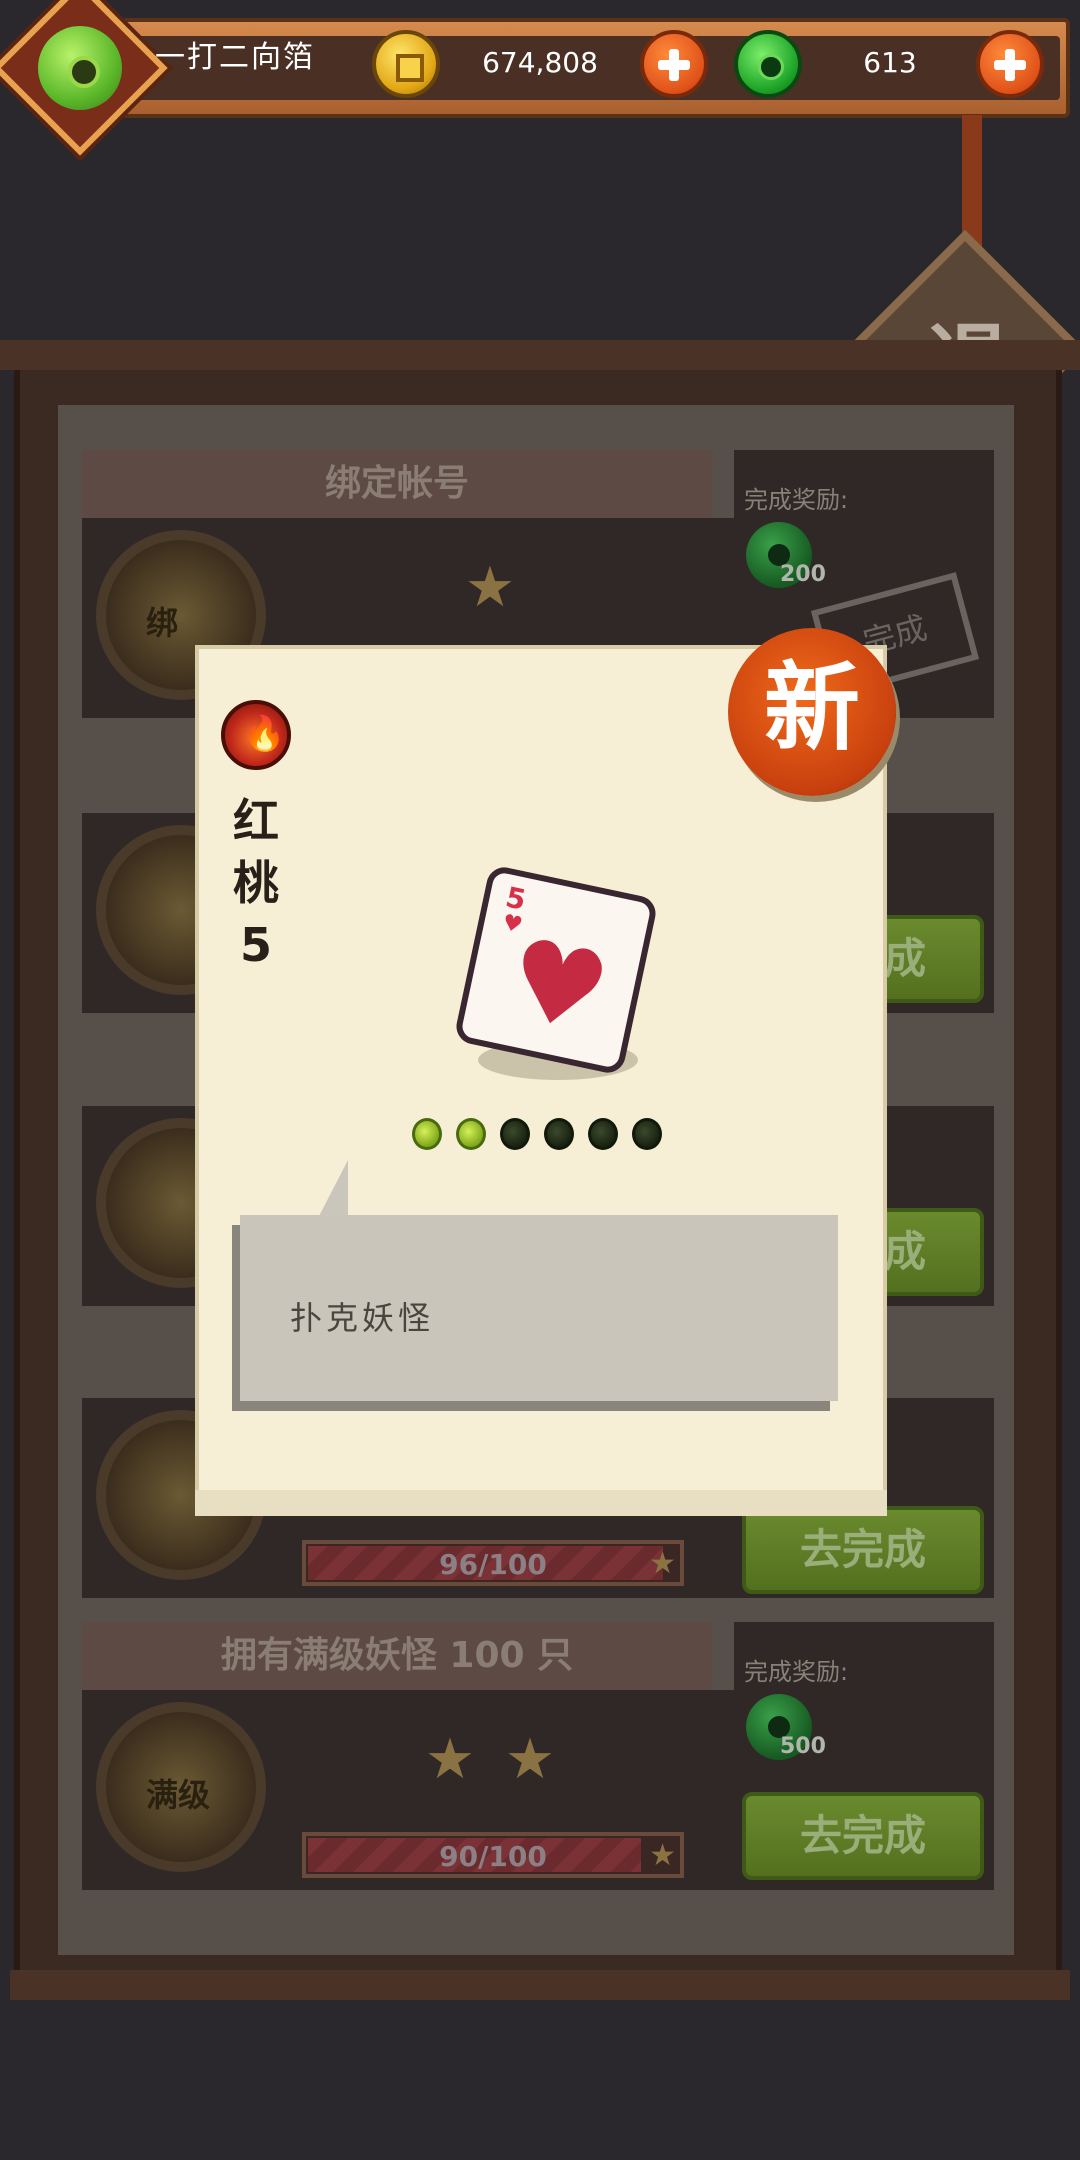 This screenshot has height=2160, width=1080. I want to click on heart-card-illustration: 5 ♥ ♥, so click(556, 970).